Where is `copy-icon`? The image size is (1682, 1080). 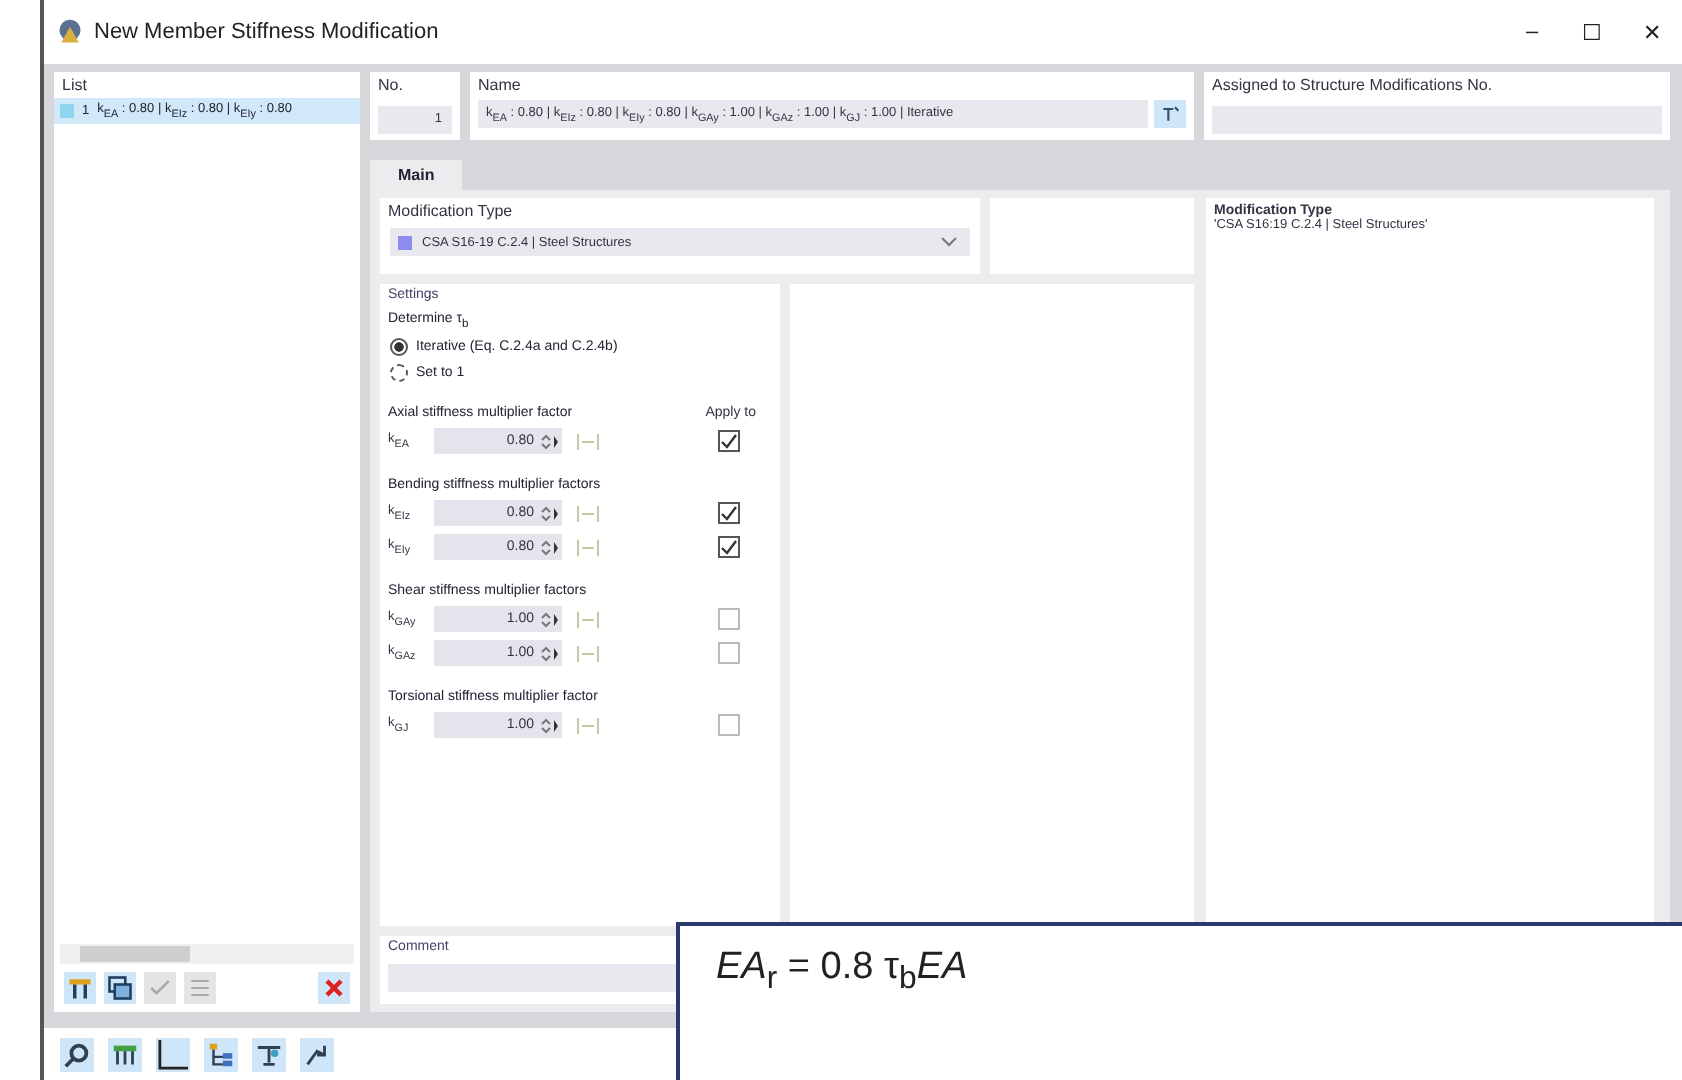 copy-icon is located at coordinates (120, 988).